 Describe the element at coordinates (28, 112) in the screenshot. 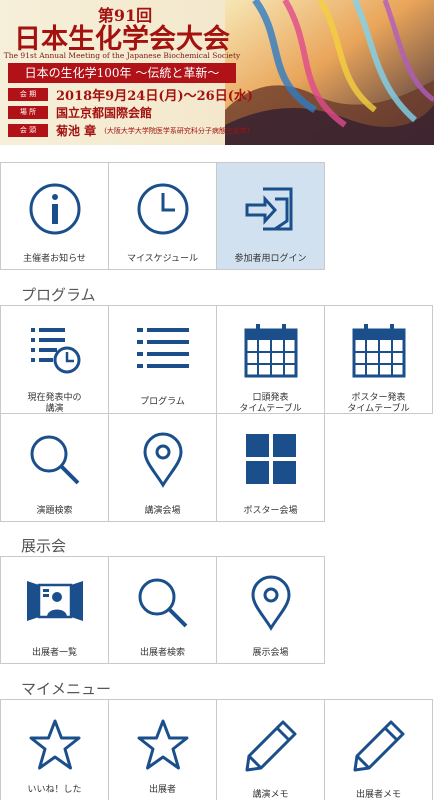

I see `venue-label: 場 所` at that location.